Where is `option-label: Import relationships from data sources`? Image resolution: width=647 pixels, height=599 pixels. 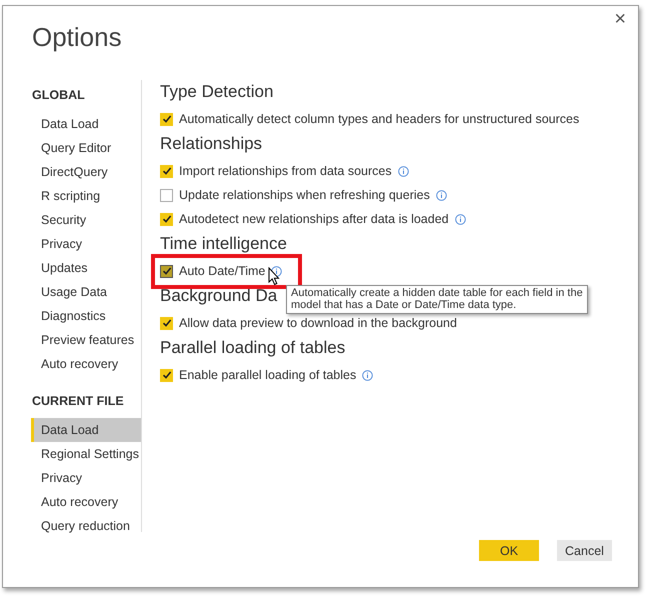
option-label: Import relationships from data sources is located at coordinates (285, 171).